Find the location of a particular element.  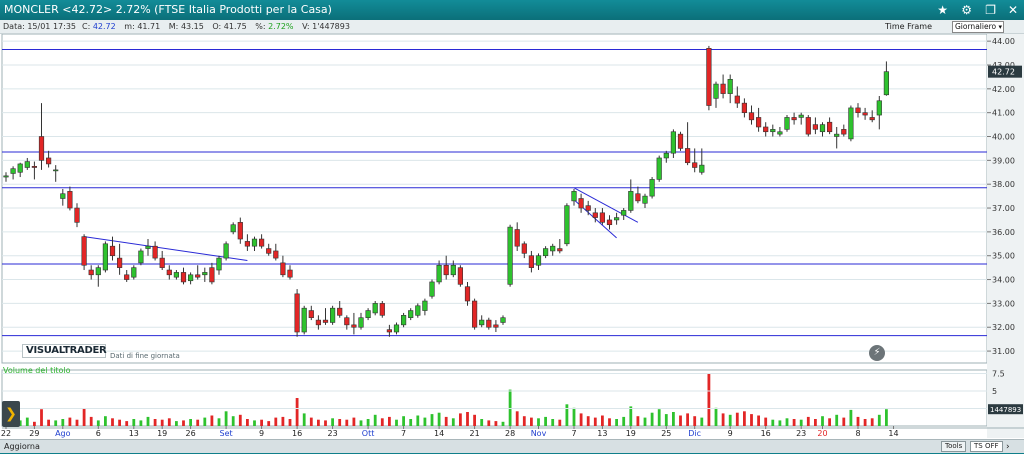

chevron-right-icon: › is located at coordinates (1008, 447).